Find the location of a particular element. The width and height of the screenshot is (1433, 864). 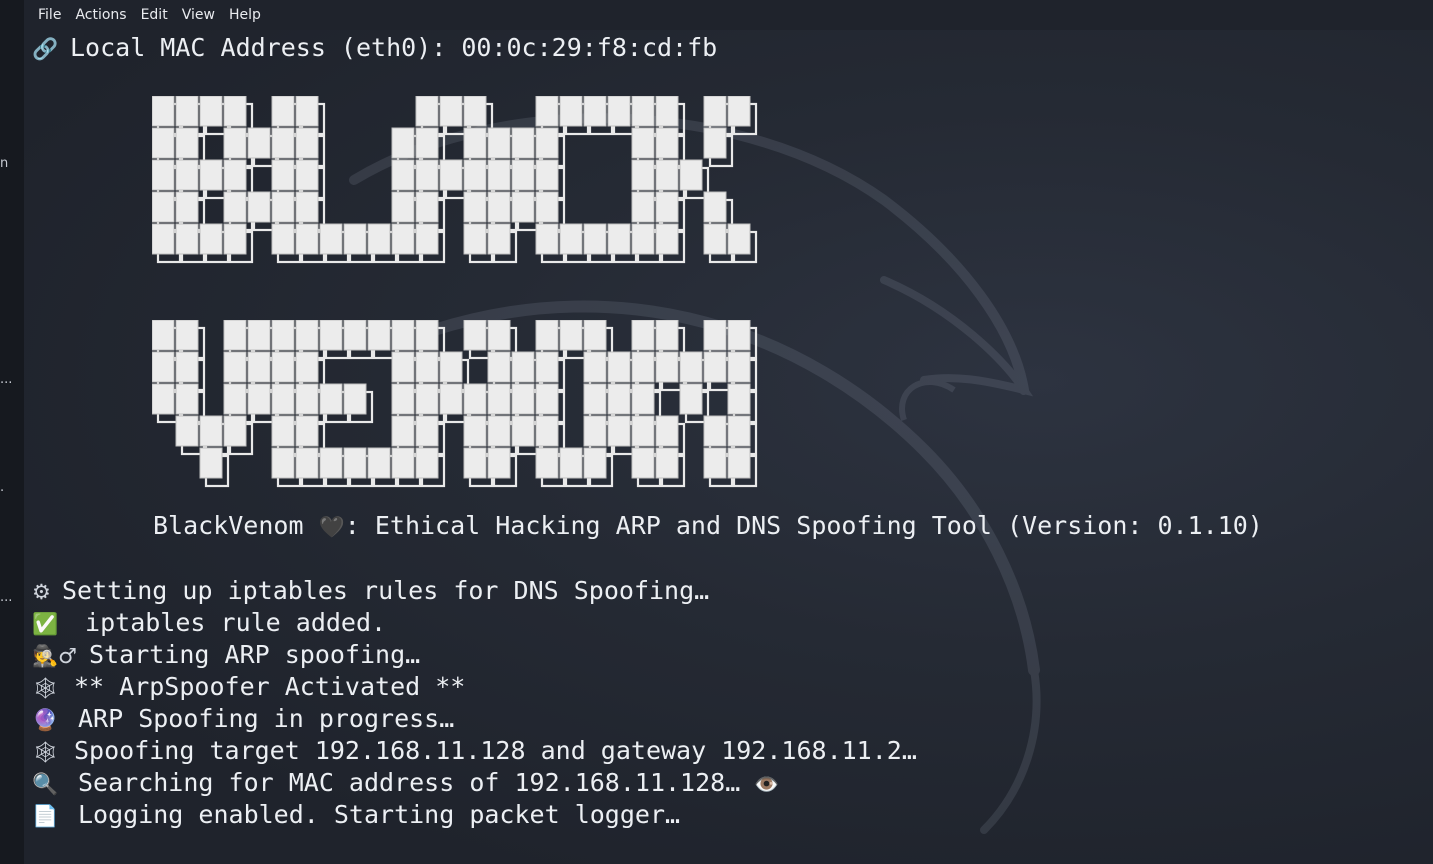

check-icon: ✅ is located at coordinates (45, 624).